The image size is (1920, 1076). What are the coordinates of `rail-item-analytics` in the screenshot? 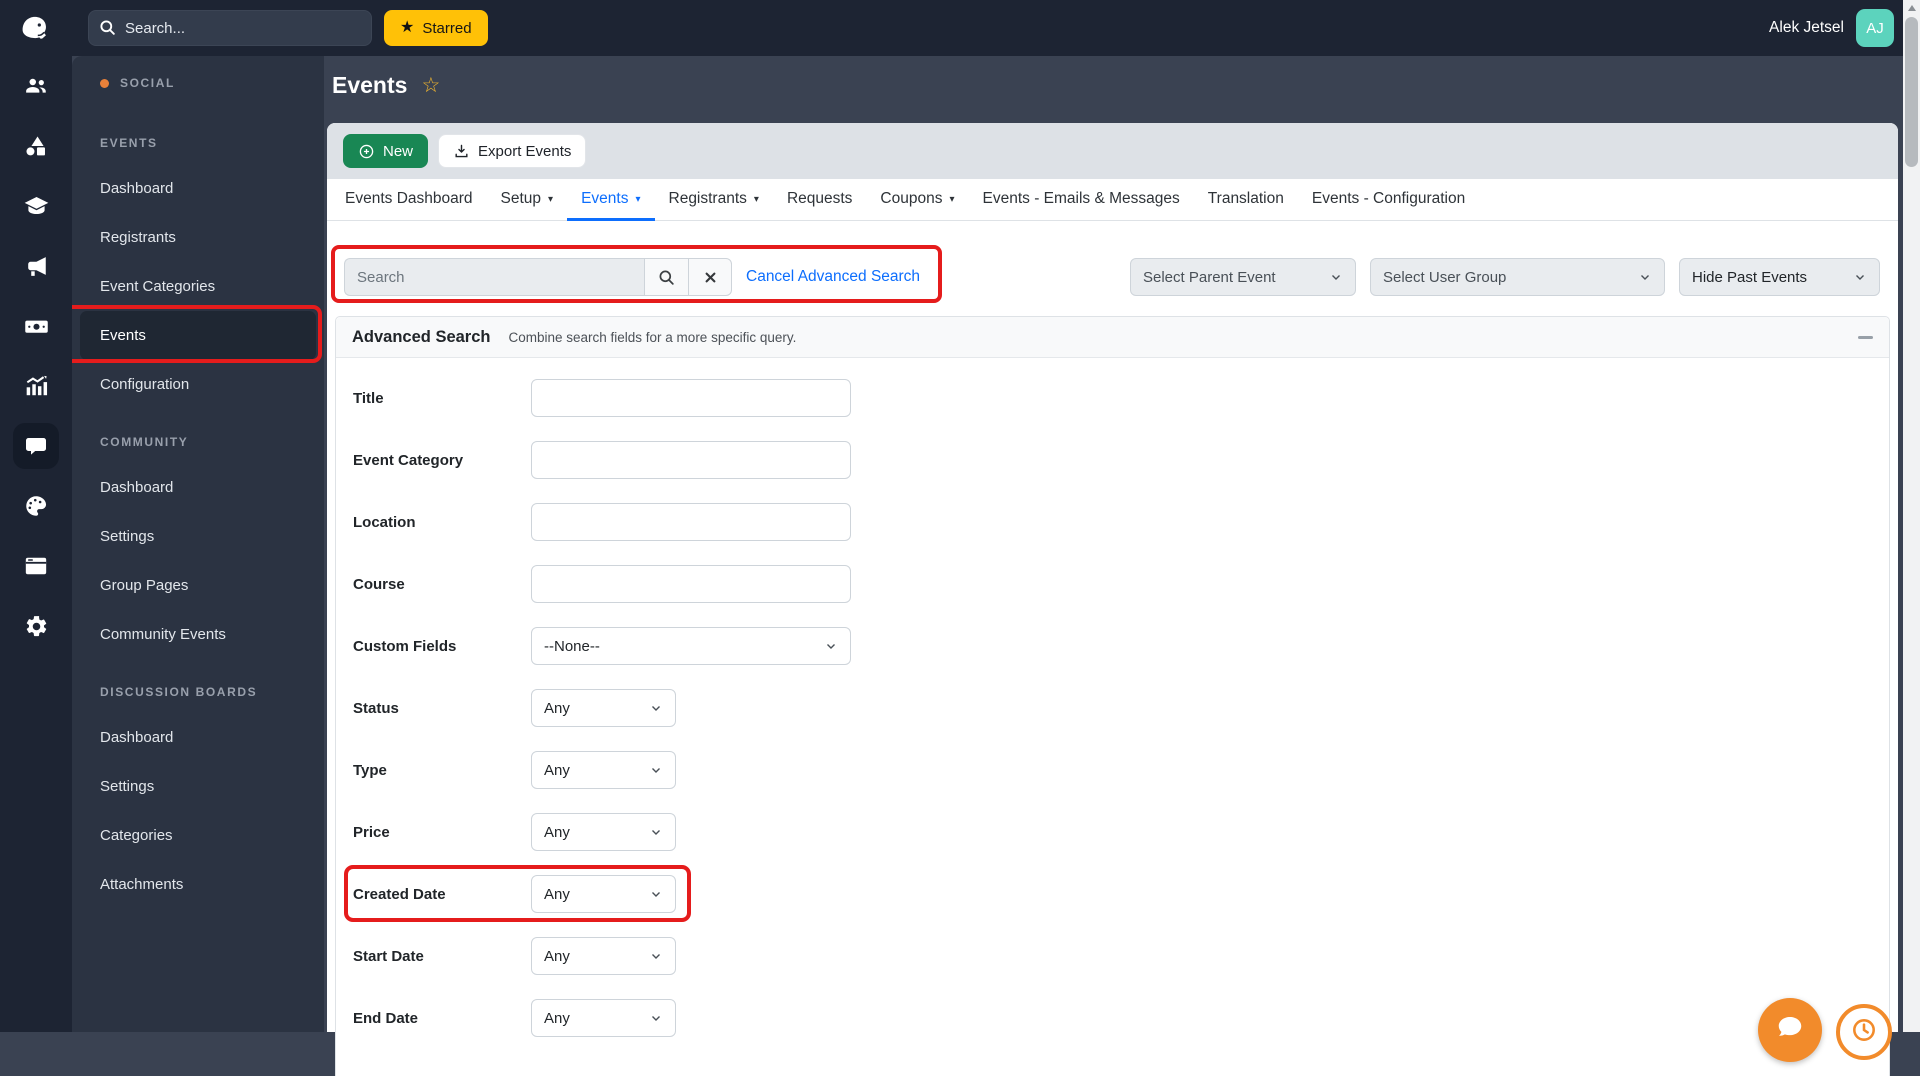 It's located at (36, 386).